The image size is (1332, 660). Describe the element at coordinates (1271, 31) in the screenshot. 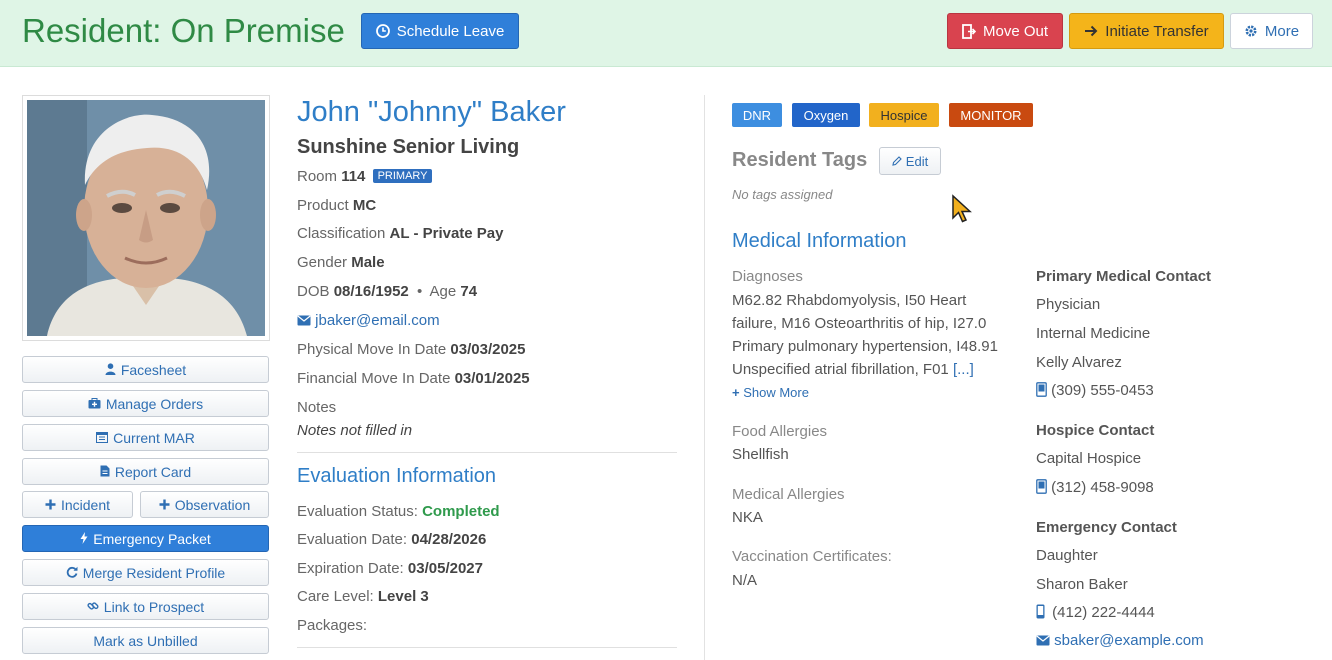

I see `more-button: More` at that location.